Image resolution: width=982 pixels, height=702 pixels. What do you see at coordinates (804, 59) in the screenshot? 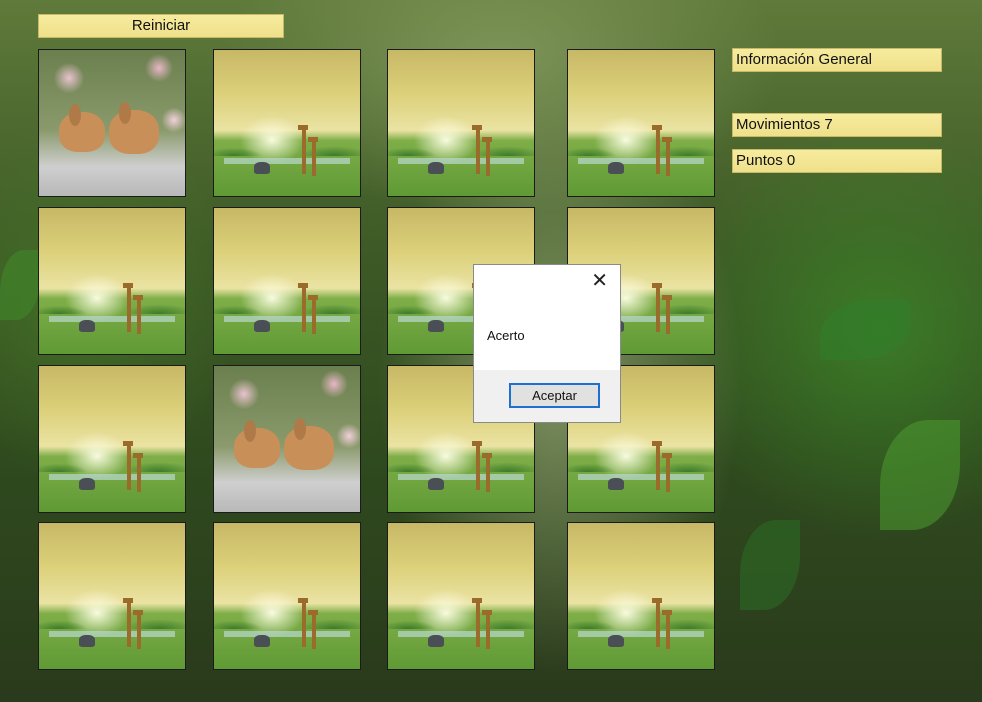
I see `info-title-text: Información General` at bounding box center [804, 59].